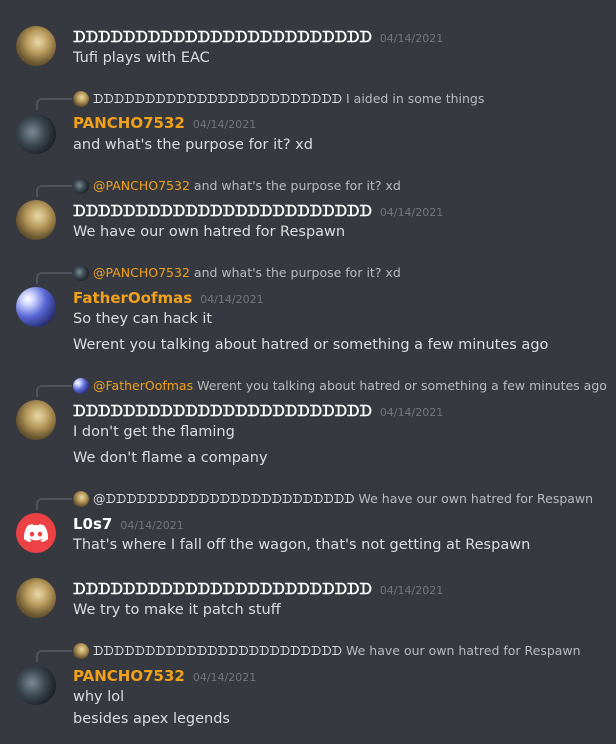  I want to click on message-text: and what's the purpose for it? xd, so click(193, 145).